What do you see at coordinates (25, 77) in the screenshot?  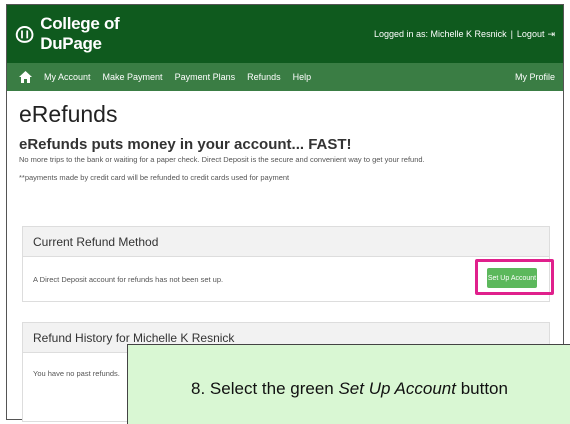 I see `home-icon` at bounding box center [25, 77].